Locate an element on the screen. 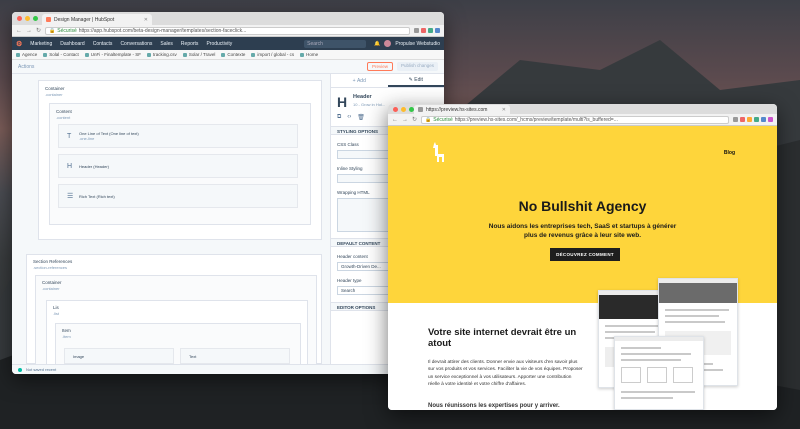 The height and width of the screenshot is (429, 800). bookmark-item: tracking.csv is located at coordinates (162, 54).